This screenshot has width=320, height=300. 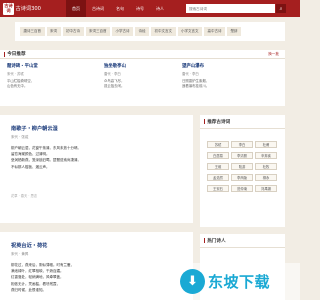 What do you see at coordinates (218, 155) in the screenshot?
I see `poet-tag: 白居易` at bounding box center [218, 155].